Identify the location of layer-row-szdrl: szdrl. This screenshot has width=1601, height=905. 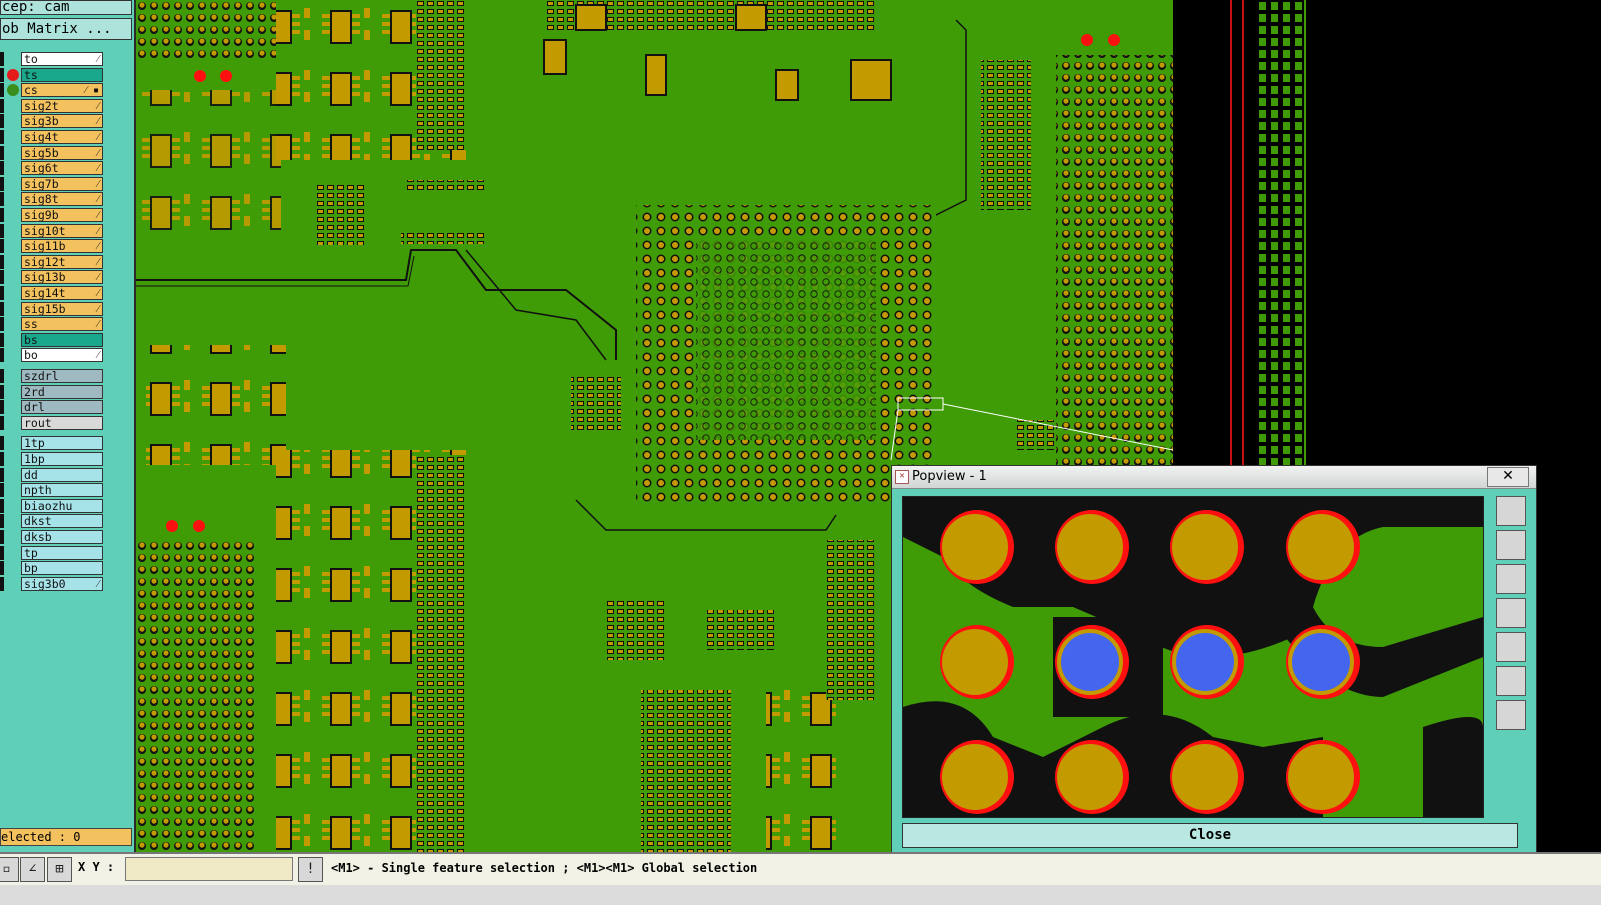
(52, 376).